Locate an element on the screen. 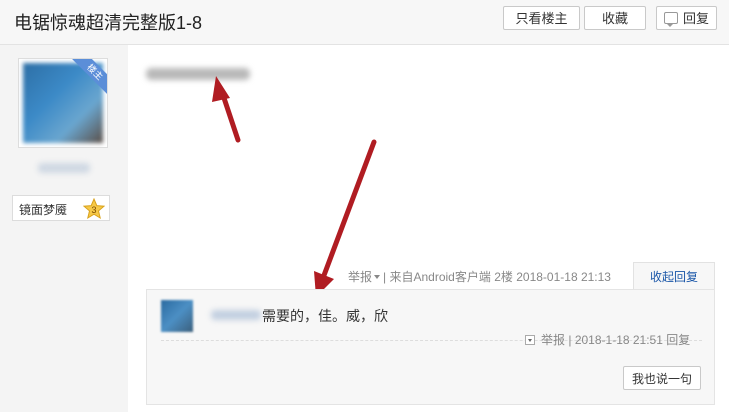  favorite-button: 收藏 is located at coordinates (615, 18).